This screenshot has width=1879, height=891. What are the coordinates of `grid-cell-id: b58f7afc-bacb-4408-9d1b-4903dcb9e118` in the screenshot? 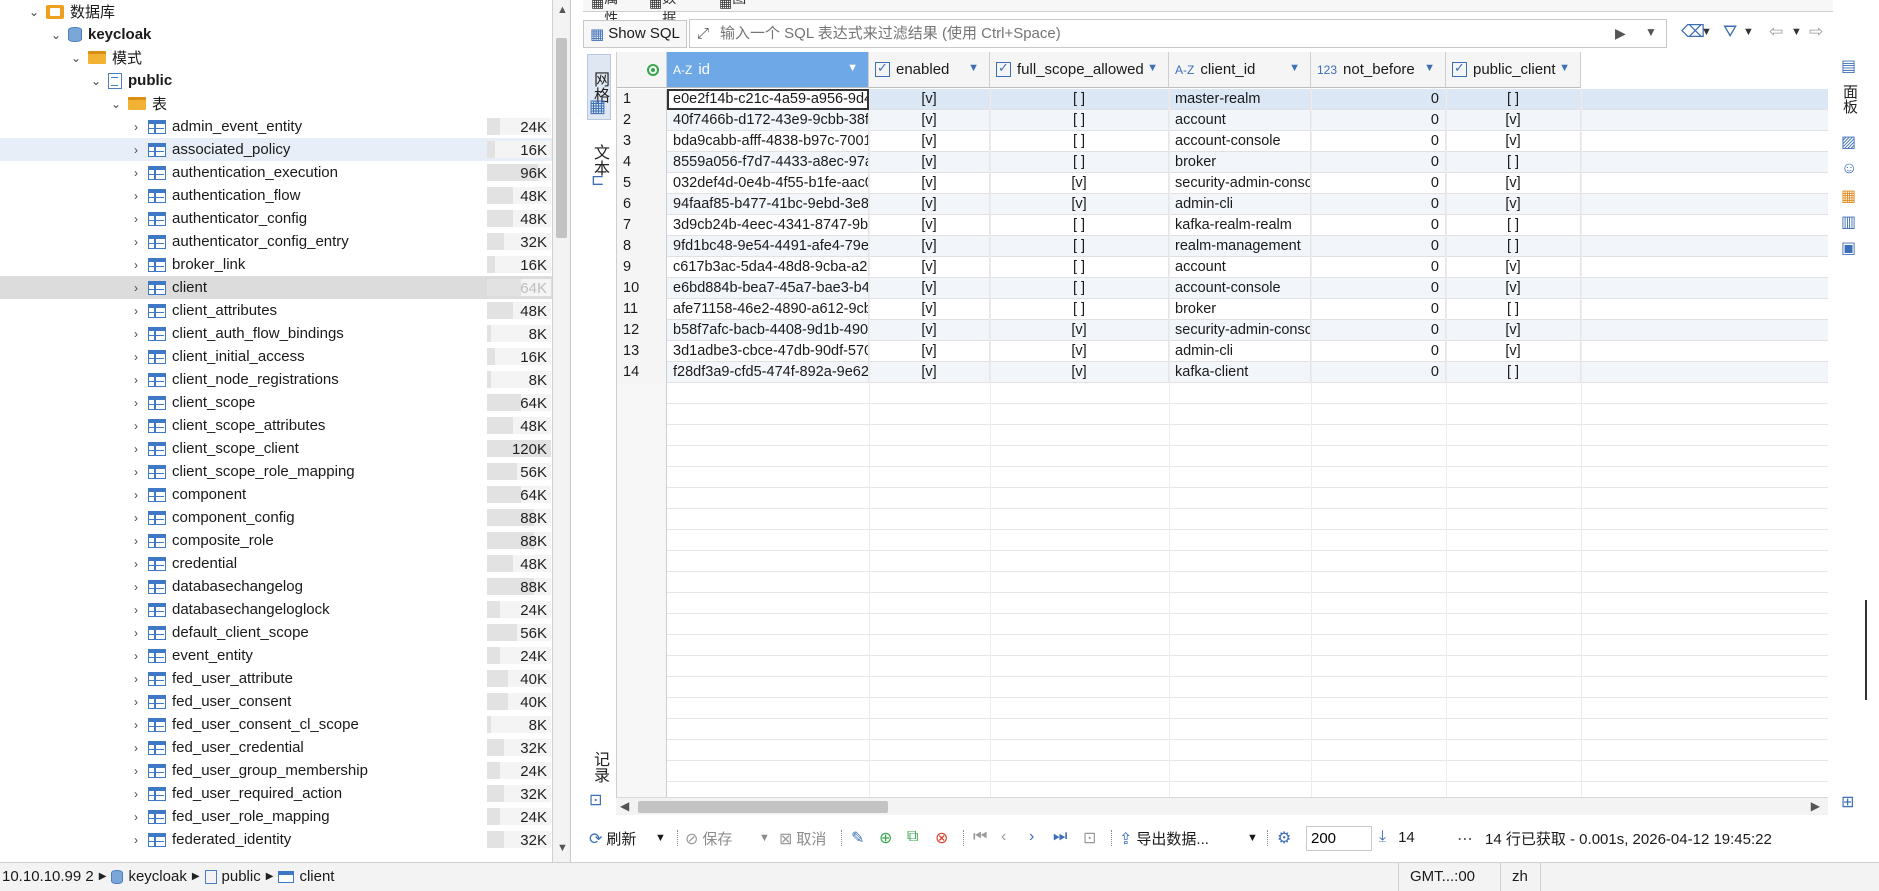 It's located at (768, 330).